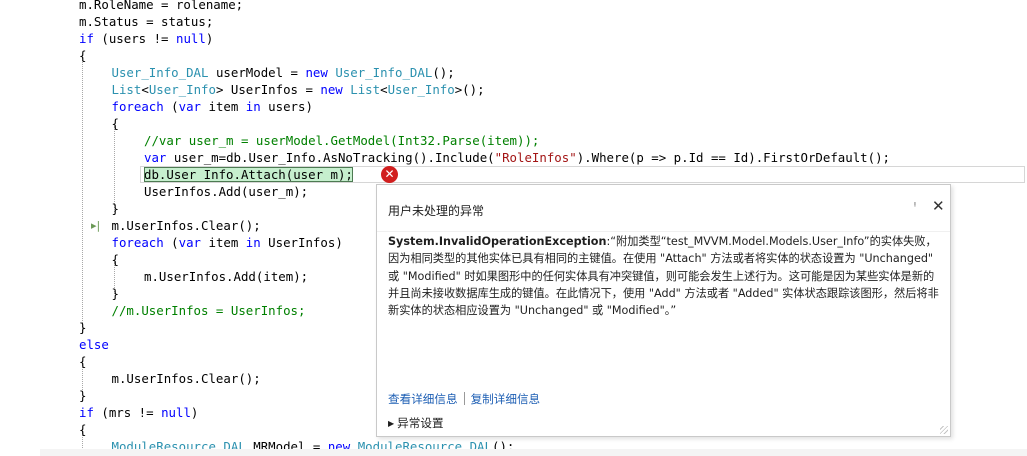 This screenshot has height=456, width=1027. Describe the element at coordinates (464, 399) in the screenshot. I see `exception-links: 查看详细信息 复制详细信息` at that location.